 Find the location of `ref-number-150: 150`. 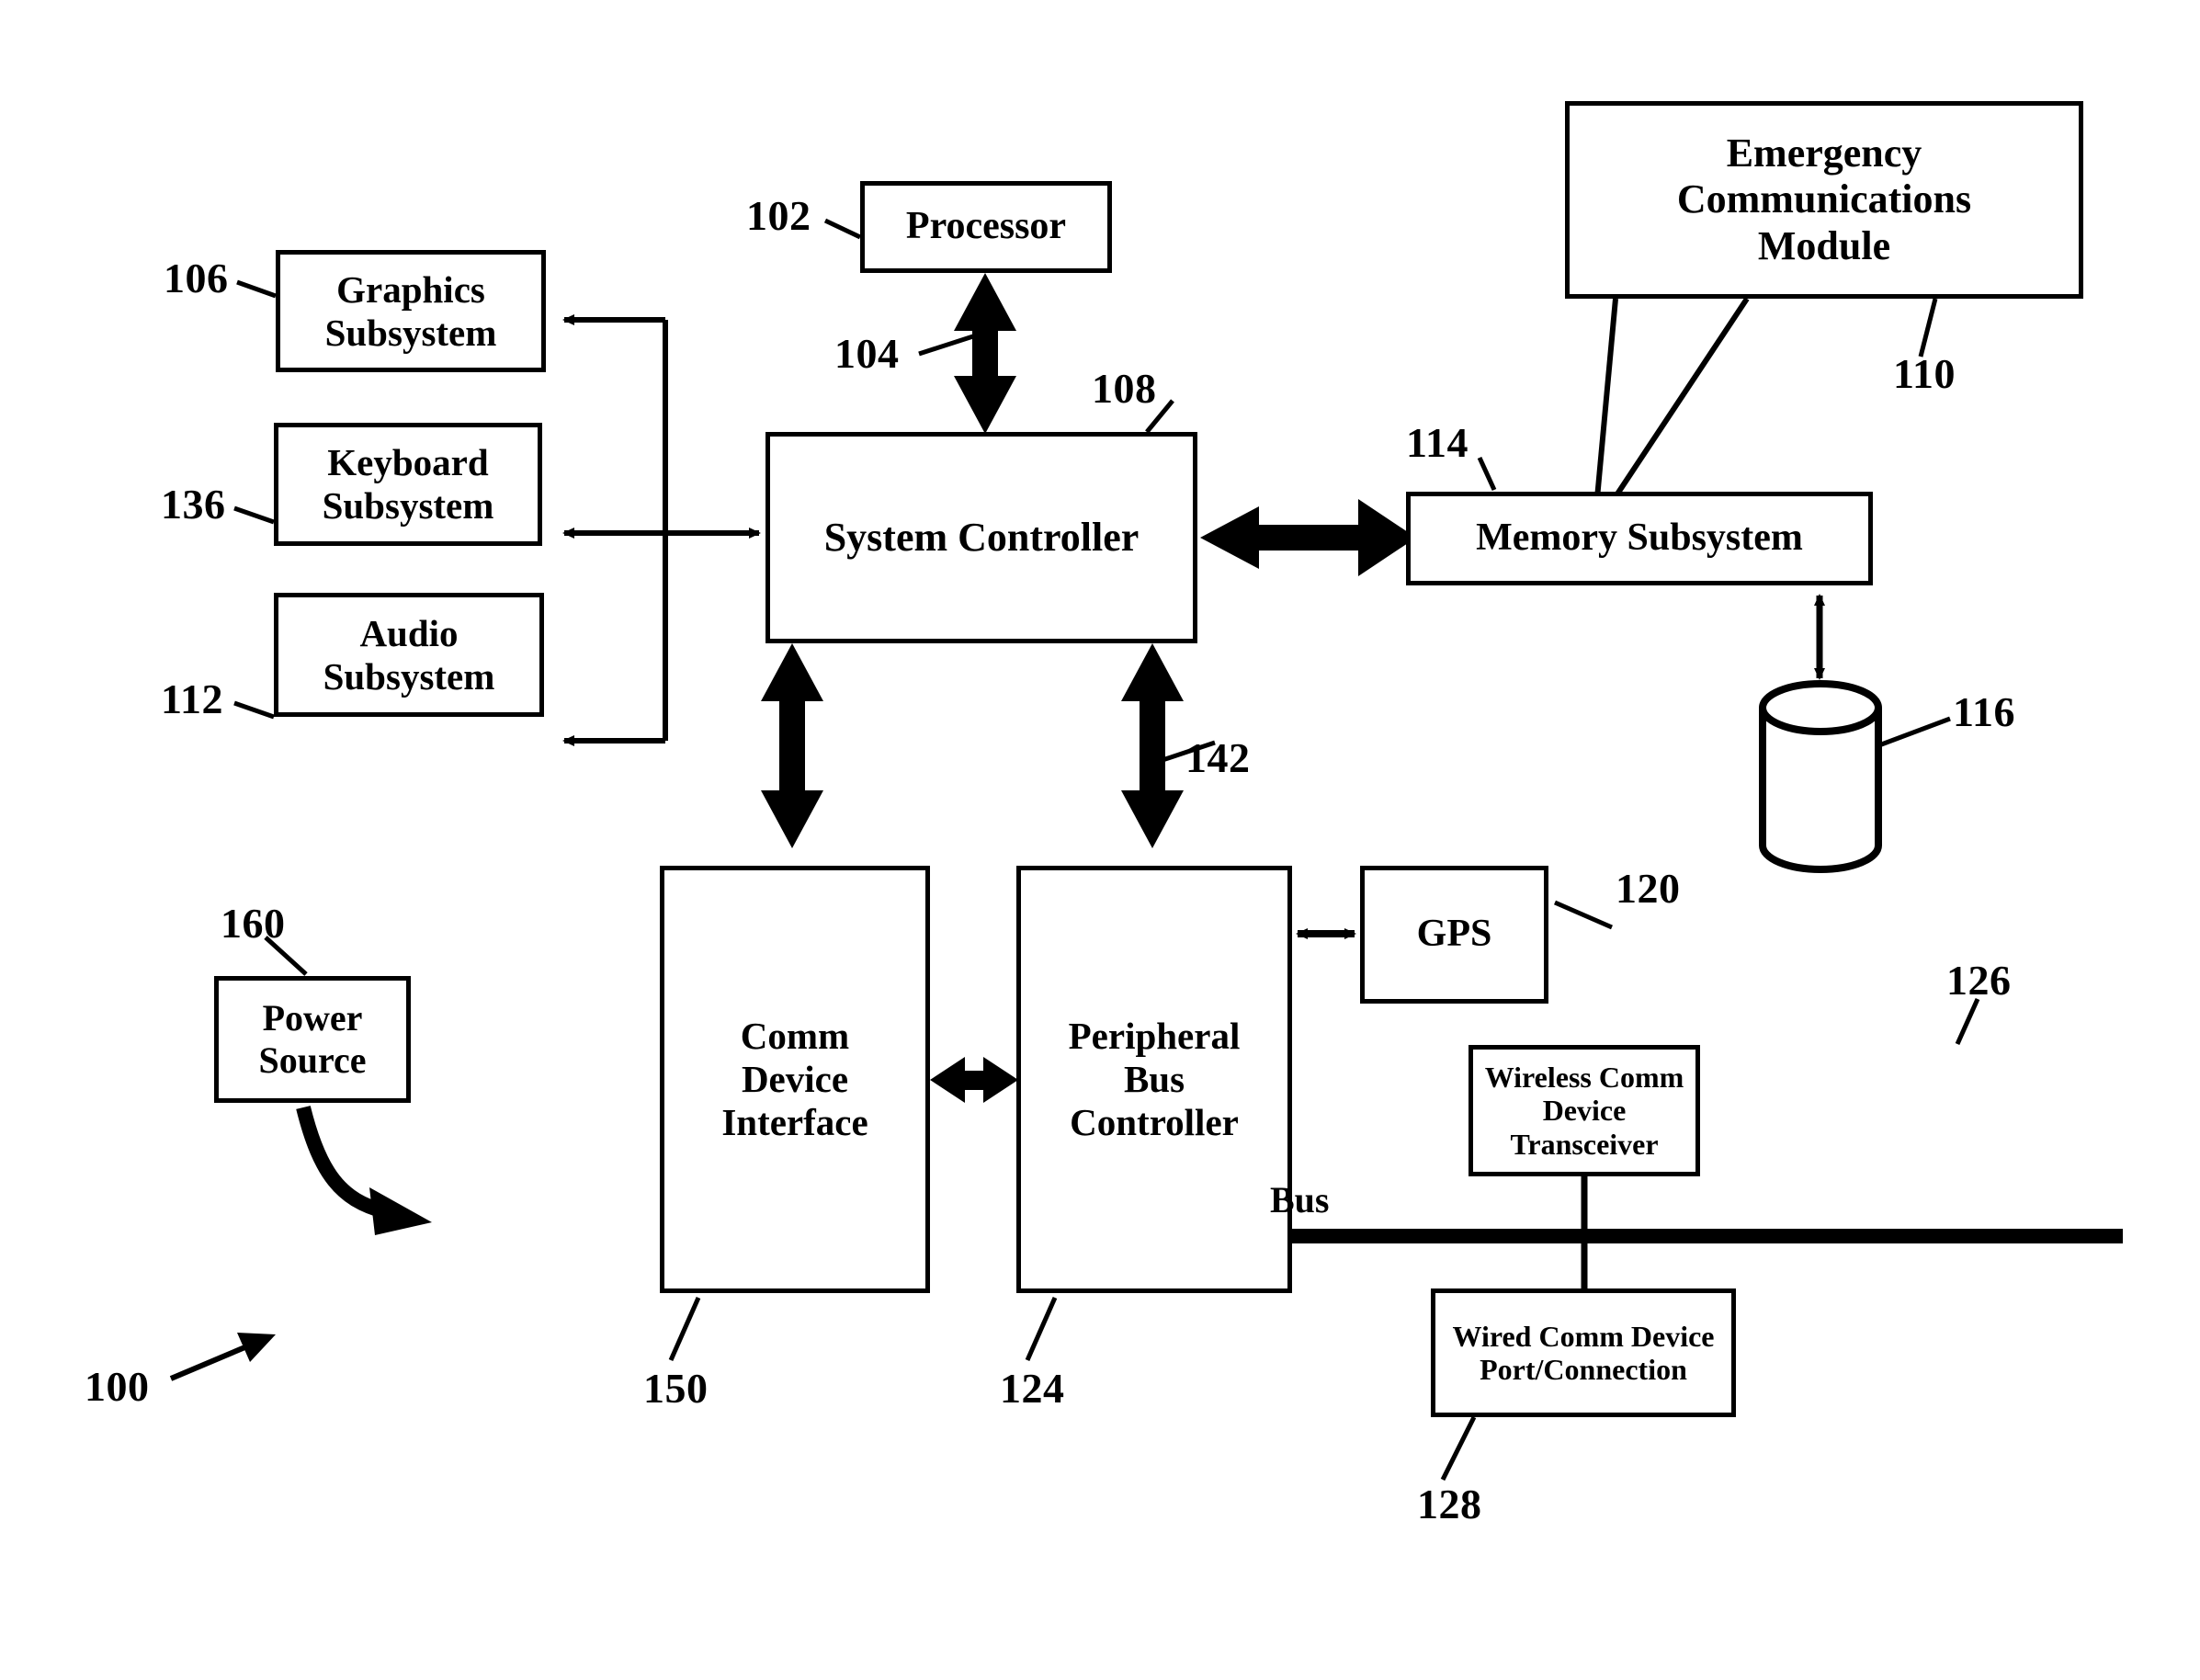

ref-number-150: 150 is located at coordinates (676, 1388).